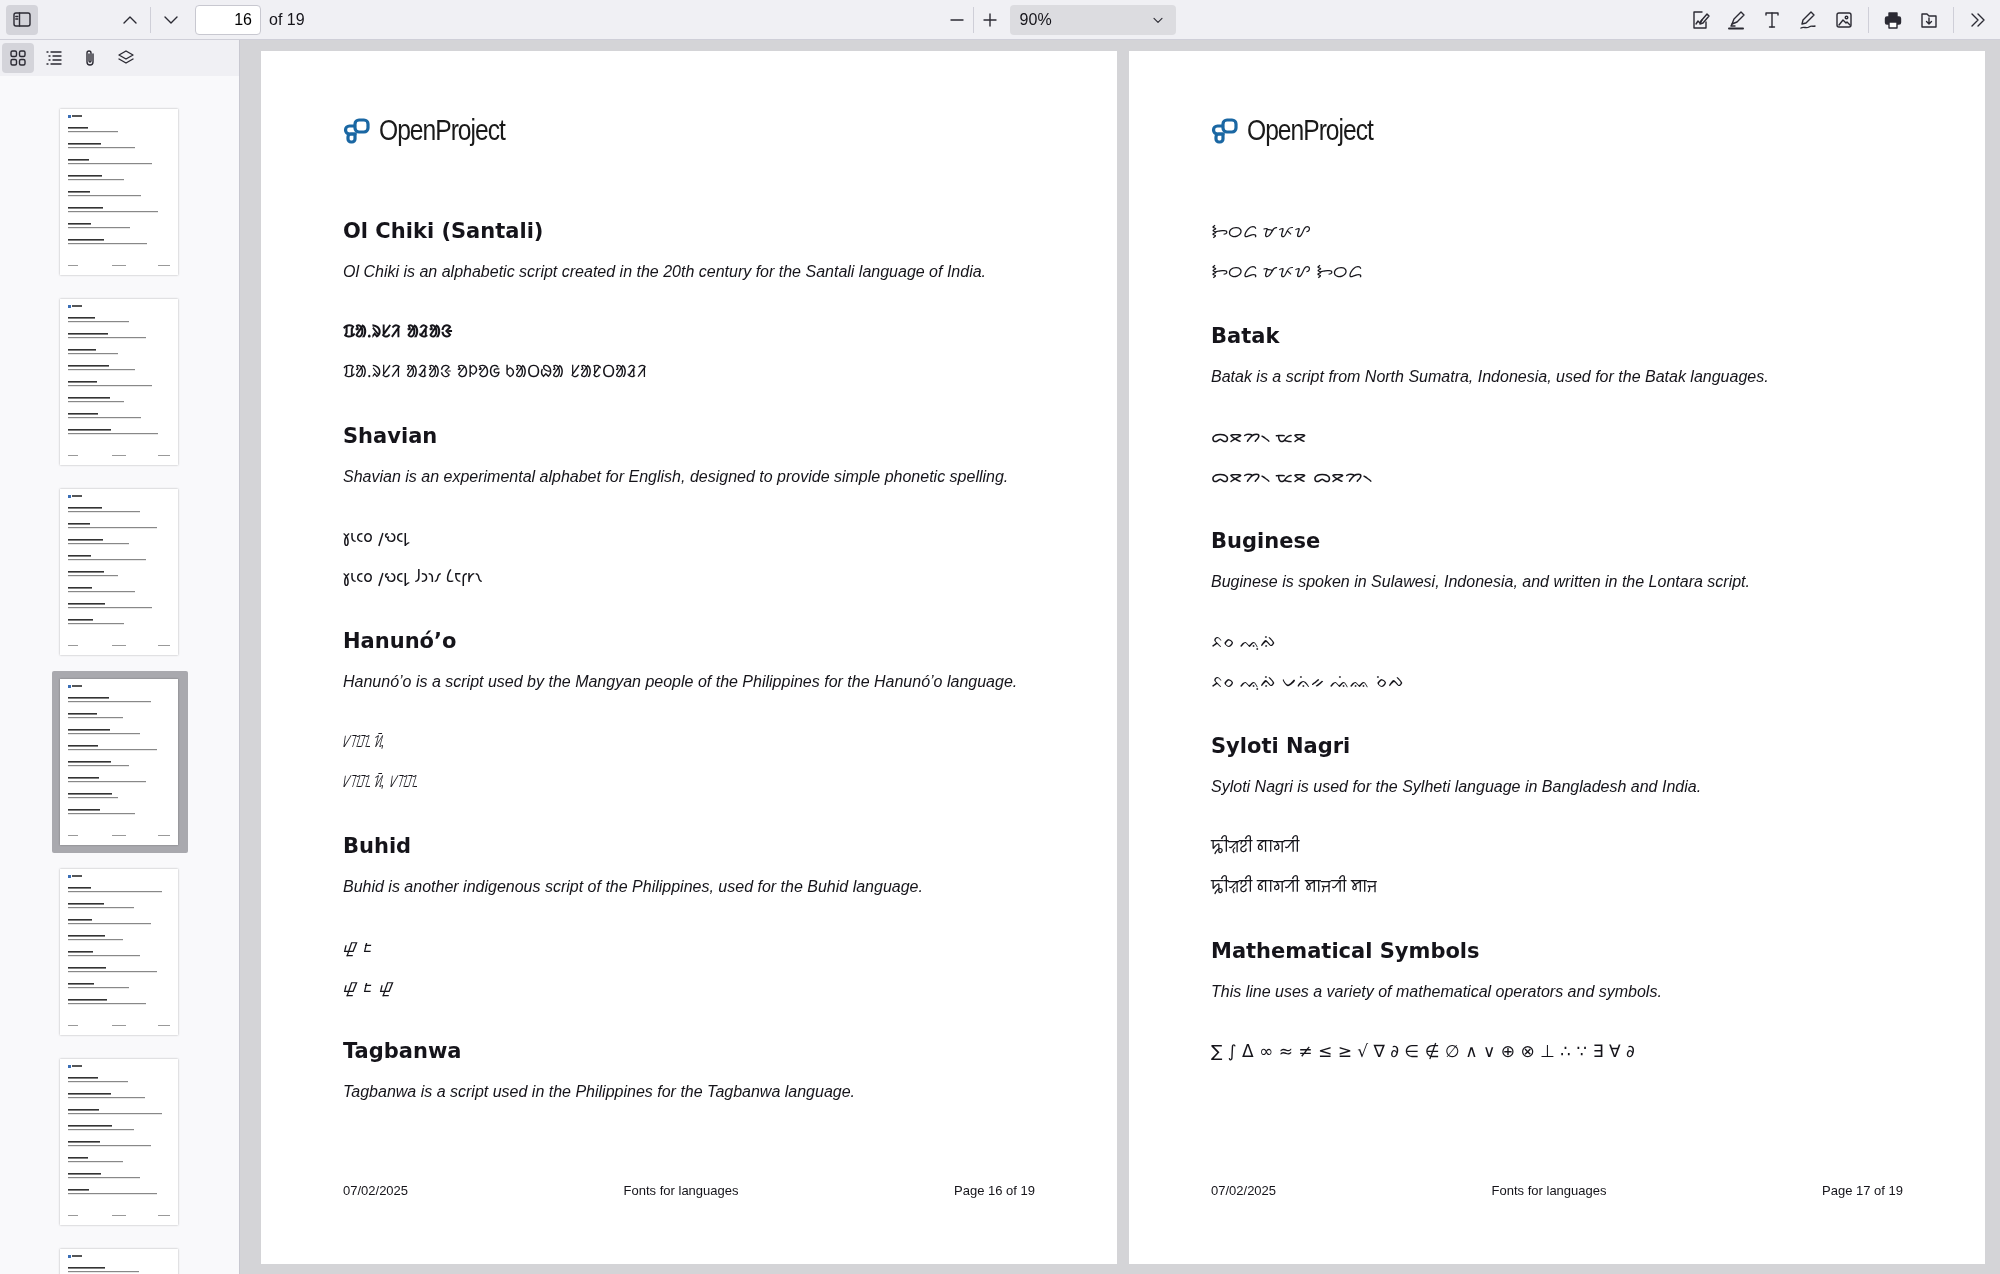  Describe the element at coordinates (1295, 886) in the screenshot. I see `sample-text: ꠍꠤꠟꠐꠤ ꠘꠣꠉꠞꠤ ꠝꠣꠔꠞꠤ ꠝꠣꠔ` at that location.